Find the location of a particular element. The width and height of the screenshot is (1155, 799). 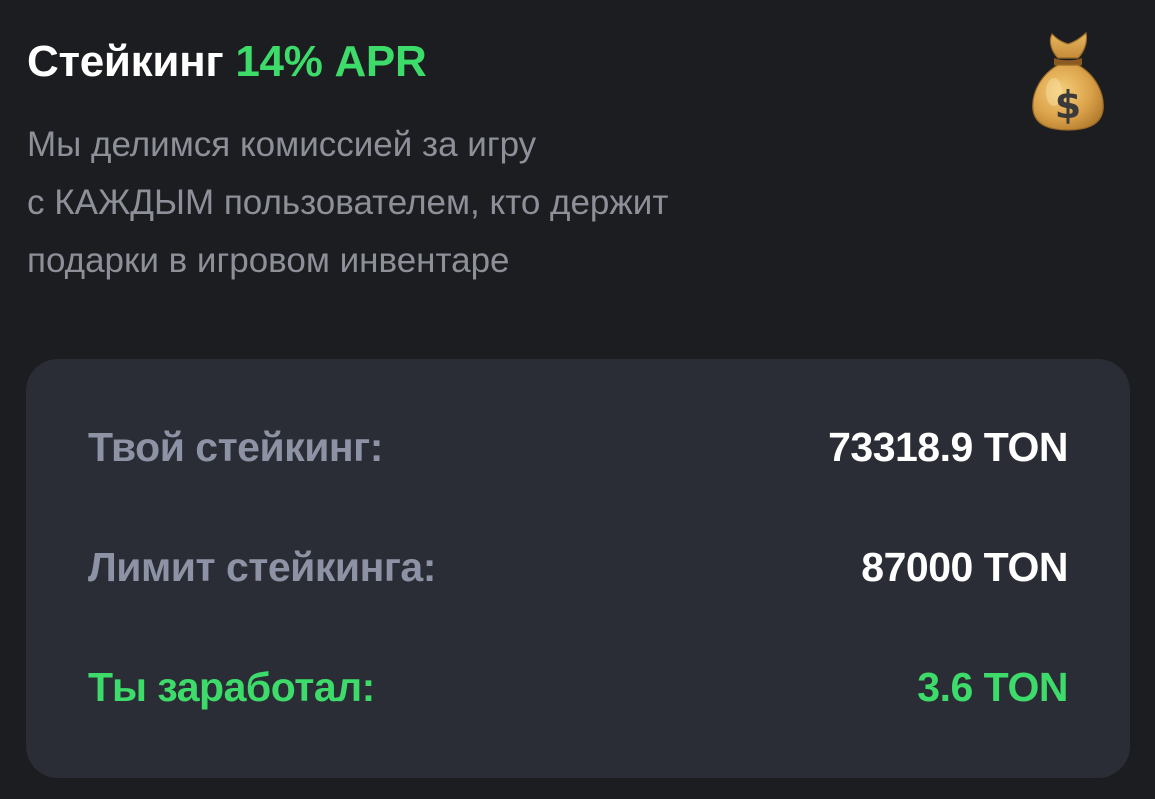

description-line: подарки в игровом инвентаре is located at coordinates (268, 260).